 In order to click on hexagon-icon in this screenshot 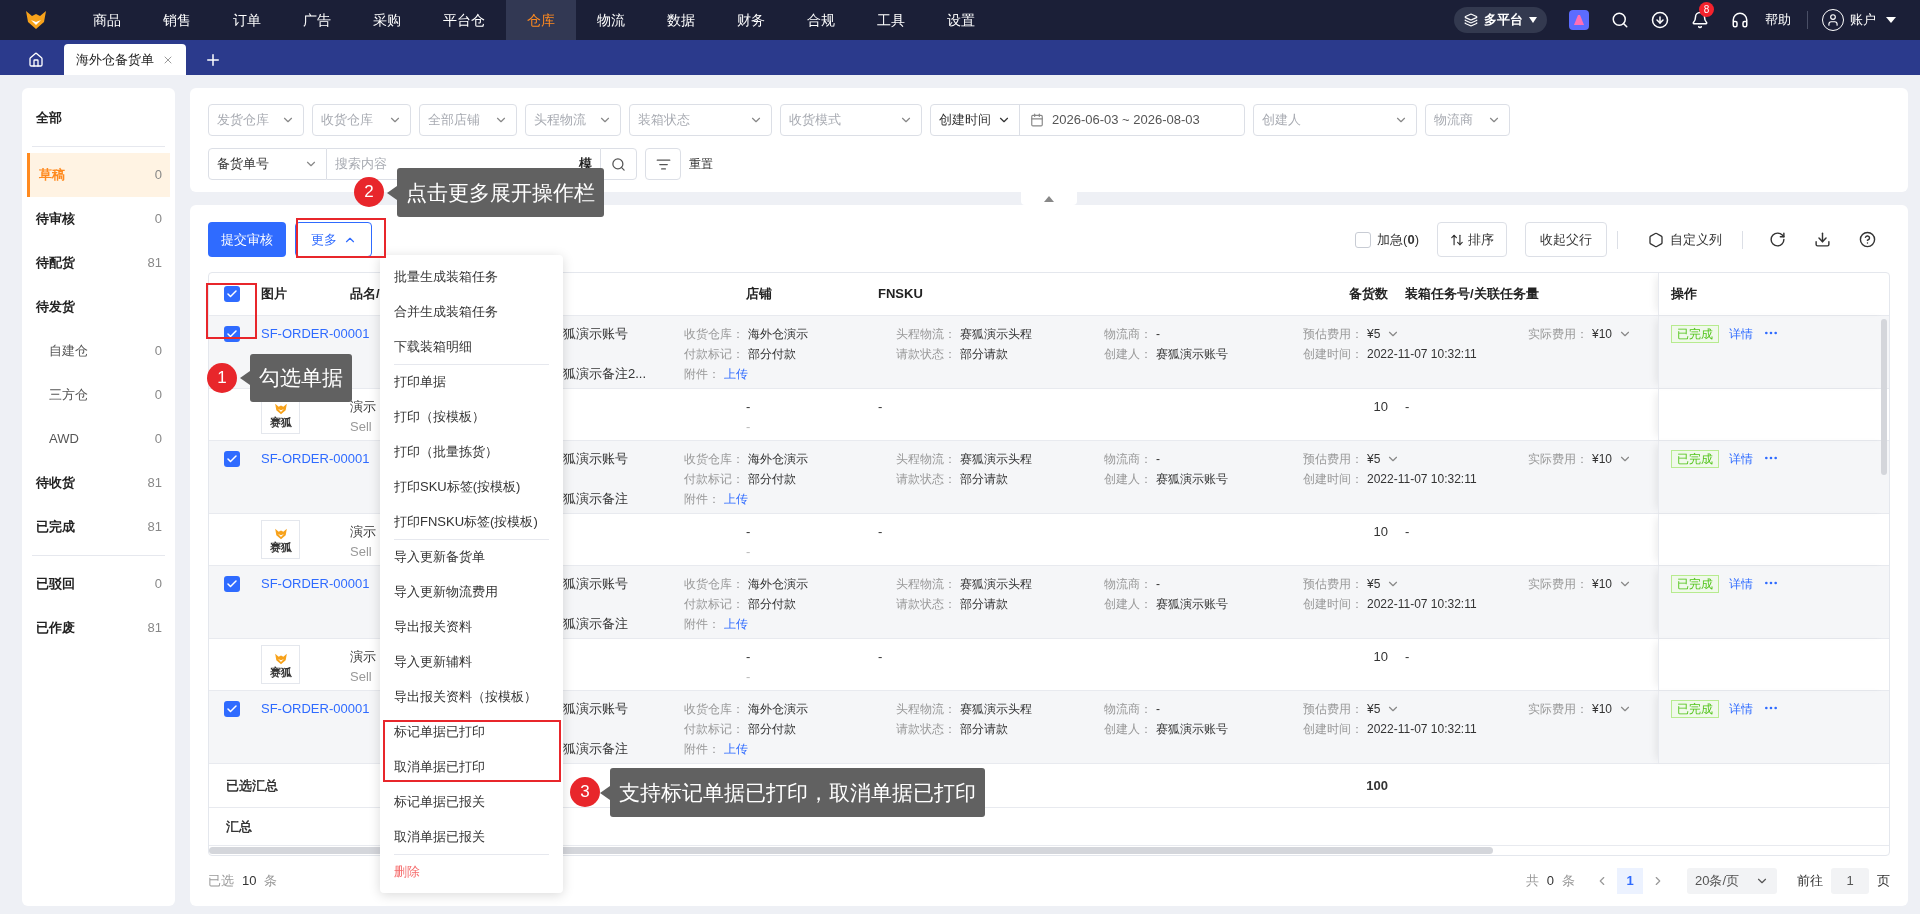, I will do `click(1656, 239)`.